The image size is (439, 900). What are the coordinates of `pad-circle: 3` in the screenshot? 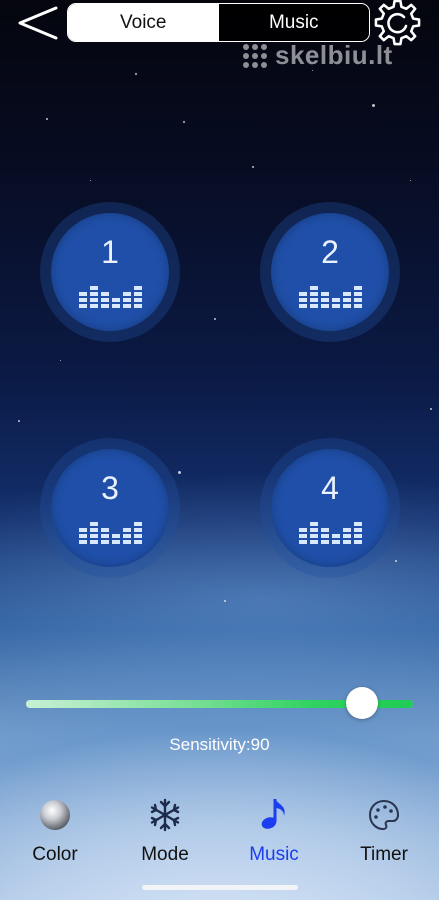 It's located at (110, 508).